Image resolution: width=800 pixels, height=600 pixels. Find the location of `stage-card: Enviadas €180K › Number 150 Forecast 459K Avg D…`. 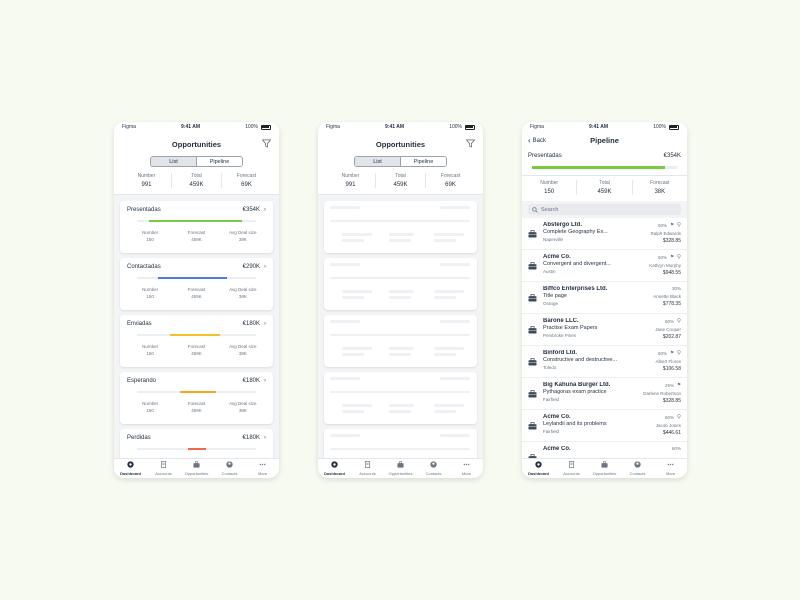

stage-card: Enviadas €180K › Number 150 Forecast 459K Avg D… is located at coordinates (196, 341).